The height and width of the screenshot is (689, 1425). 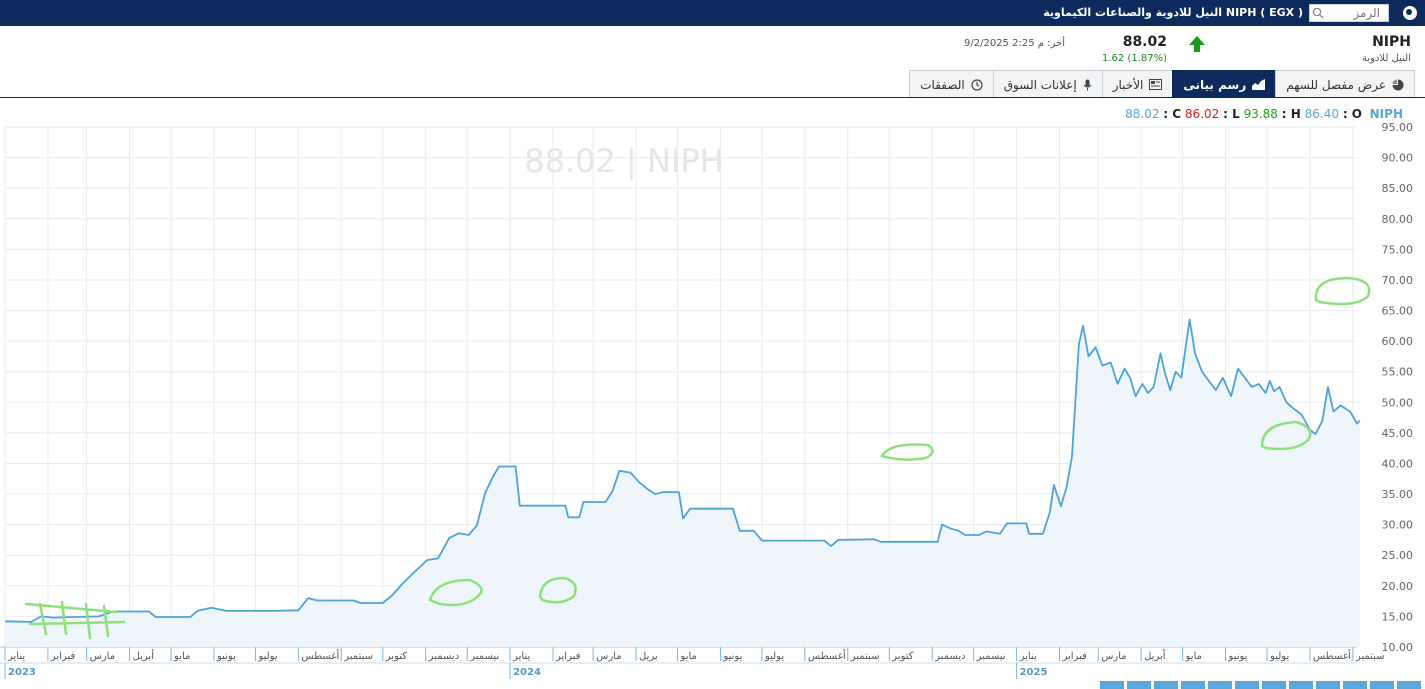 What do you see at coordinates (1147, 58) in the screenshot?
I see `change-percent: (1.87%)` at bounding box center [1147, 58].